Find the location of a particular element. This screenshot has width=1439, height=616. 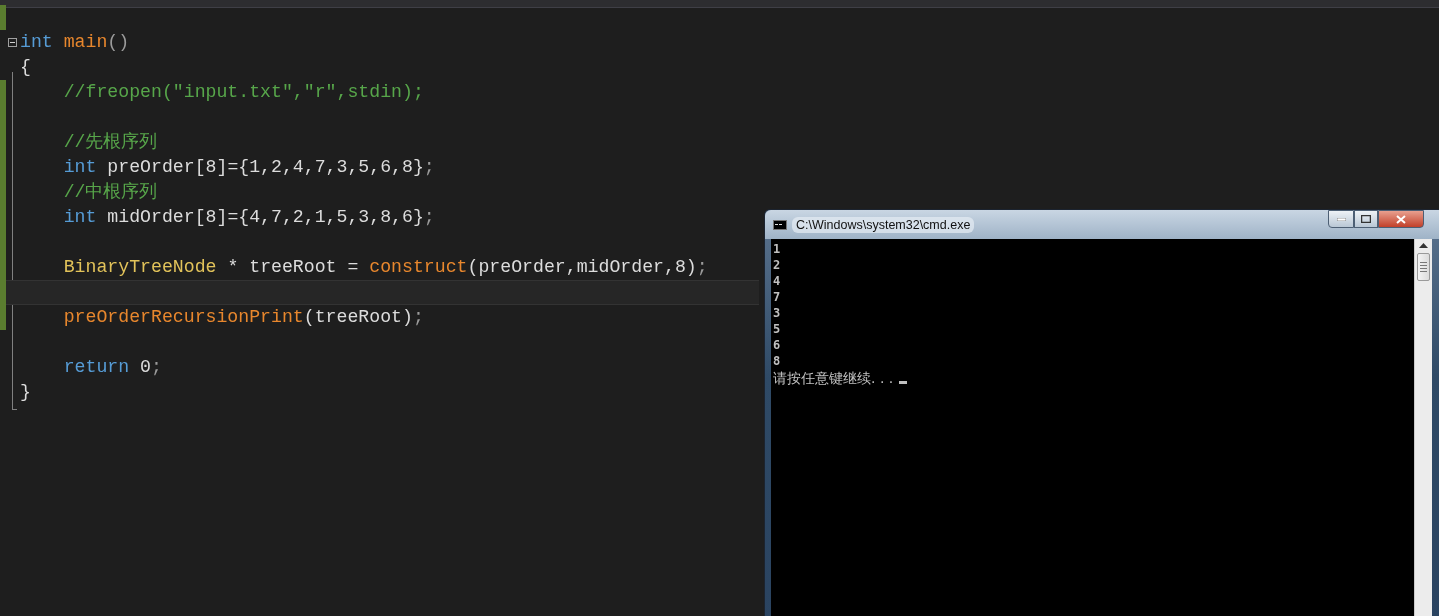

code-text: int preOrder[8]={1,2,4,7,3,5,6,8}; is located at coordinates (248, 167).